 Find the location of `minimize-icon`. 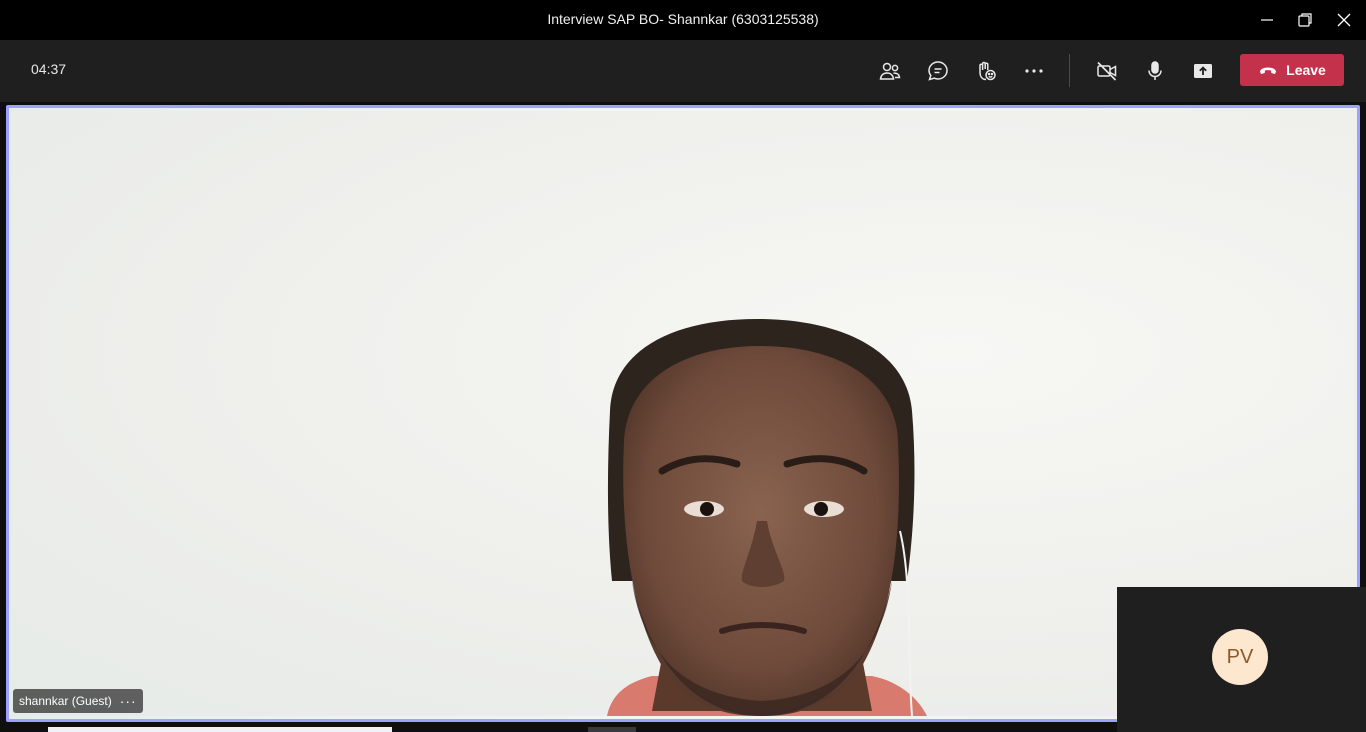

minimize-icon is located at coordinates (1267, 20).